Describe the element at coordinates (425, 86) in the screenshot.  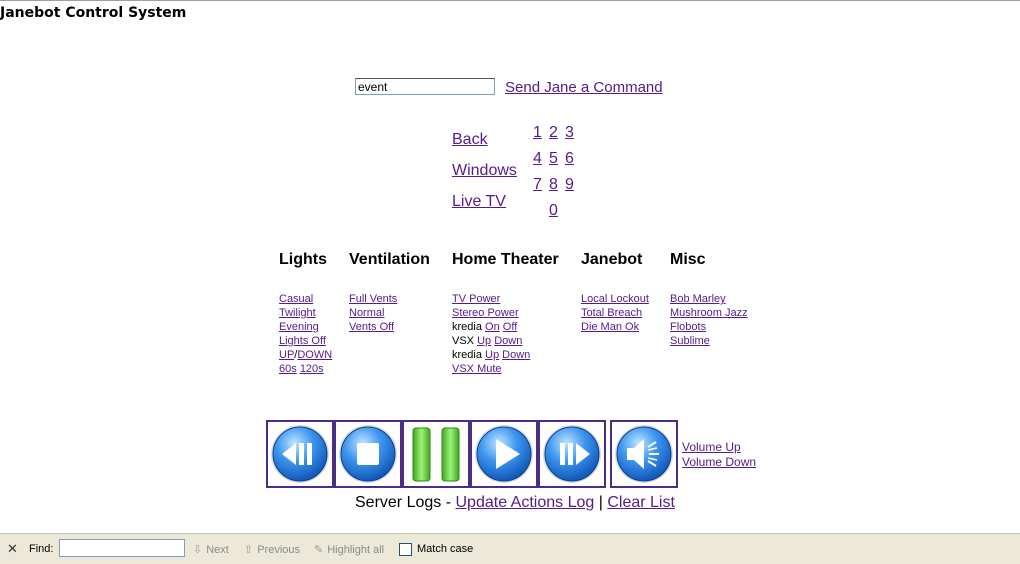
I see `command-input: event` at that location.